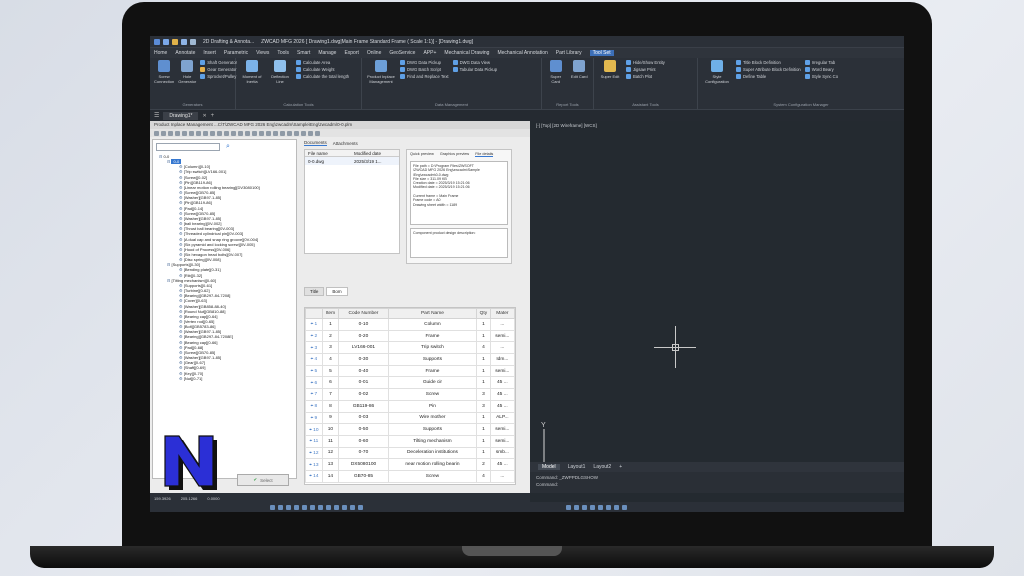 Image resolution: width=1024 pixels, height=576 pixels. What do you see at coordinates (181, 115) in the screenshot?
I see `doc-tab-drawing1: Drawing1*` at bounding box center [181, 115].